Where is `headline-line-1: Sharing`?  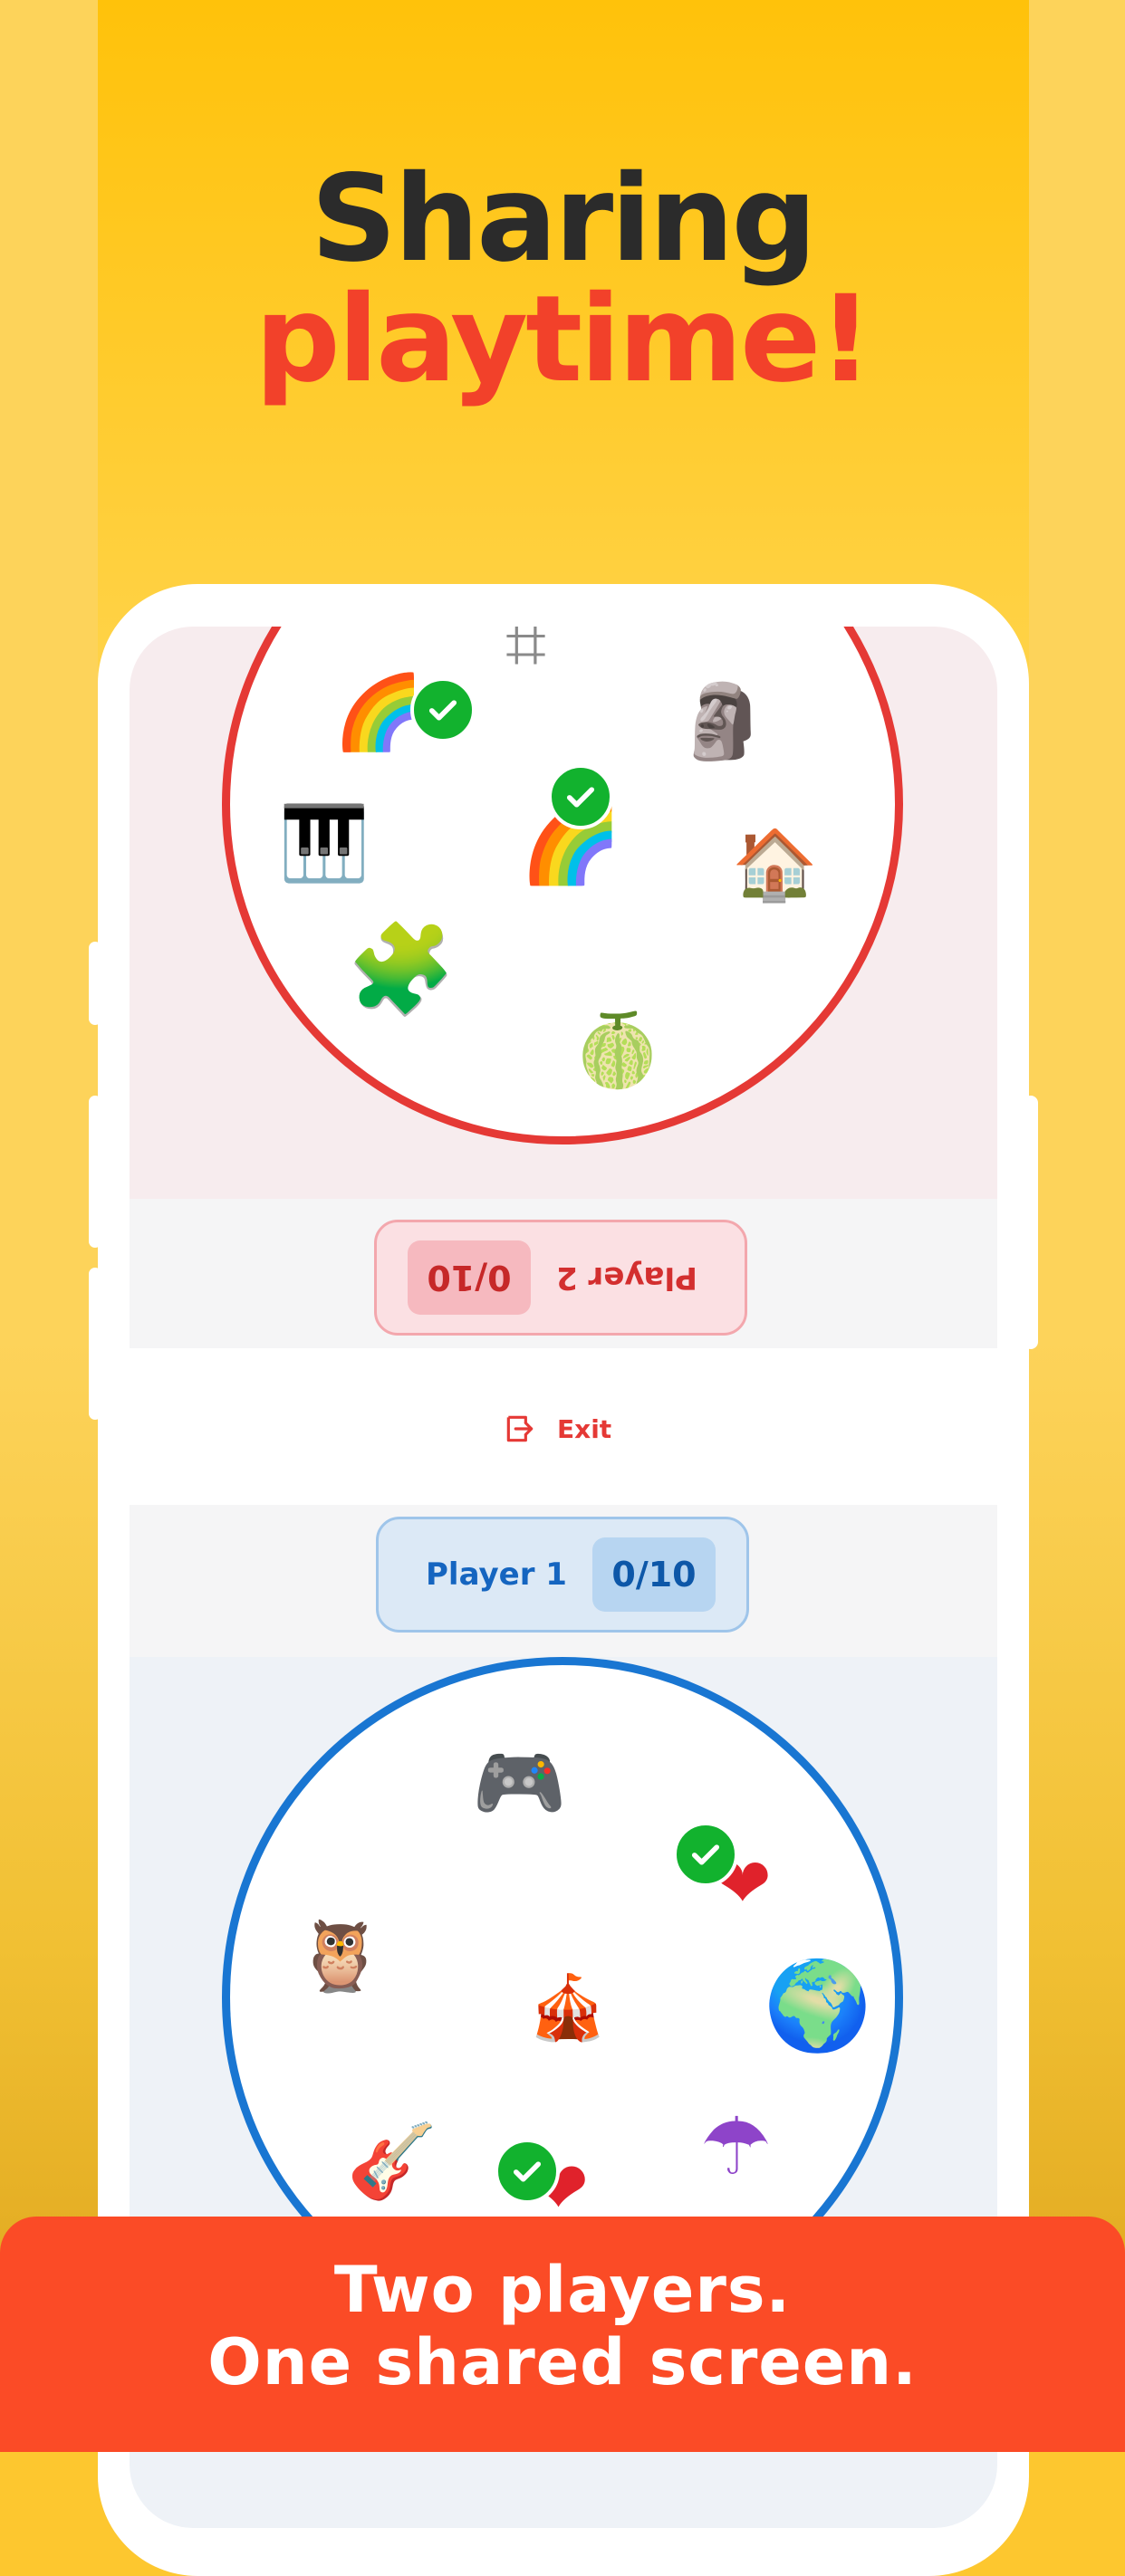
headline-line-1: Sharing is located at coordinates (564, 219).